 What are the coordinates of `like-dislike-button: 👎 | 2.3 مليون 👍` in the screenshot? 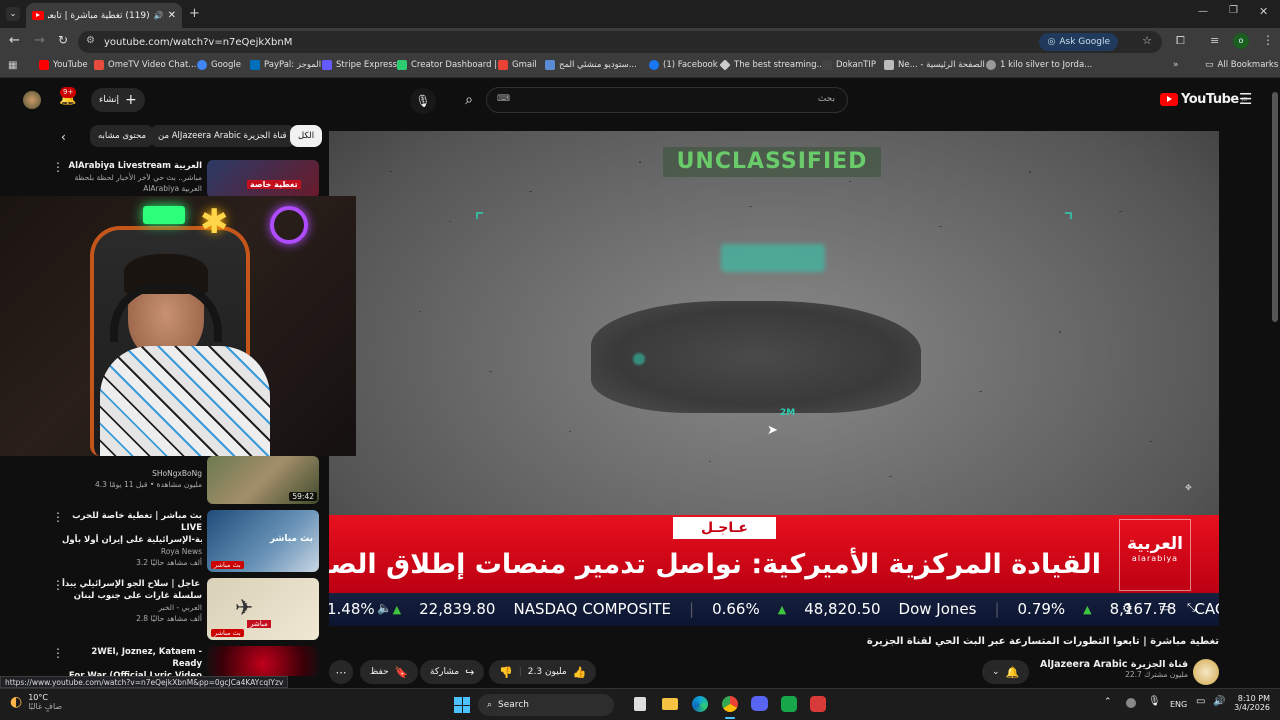 It's located at (543, 672).